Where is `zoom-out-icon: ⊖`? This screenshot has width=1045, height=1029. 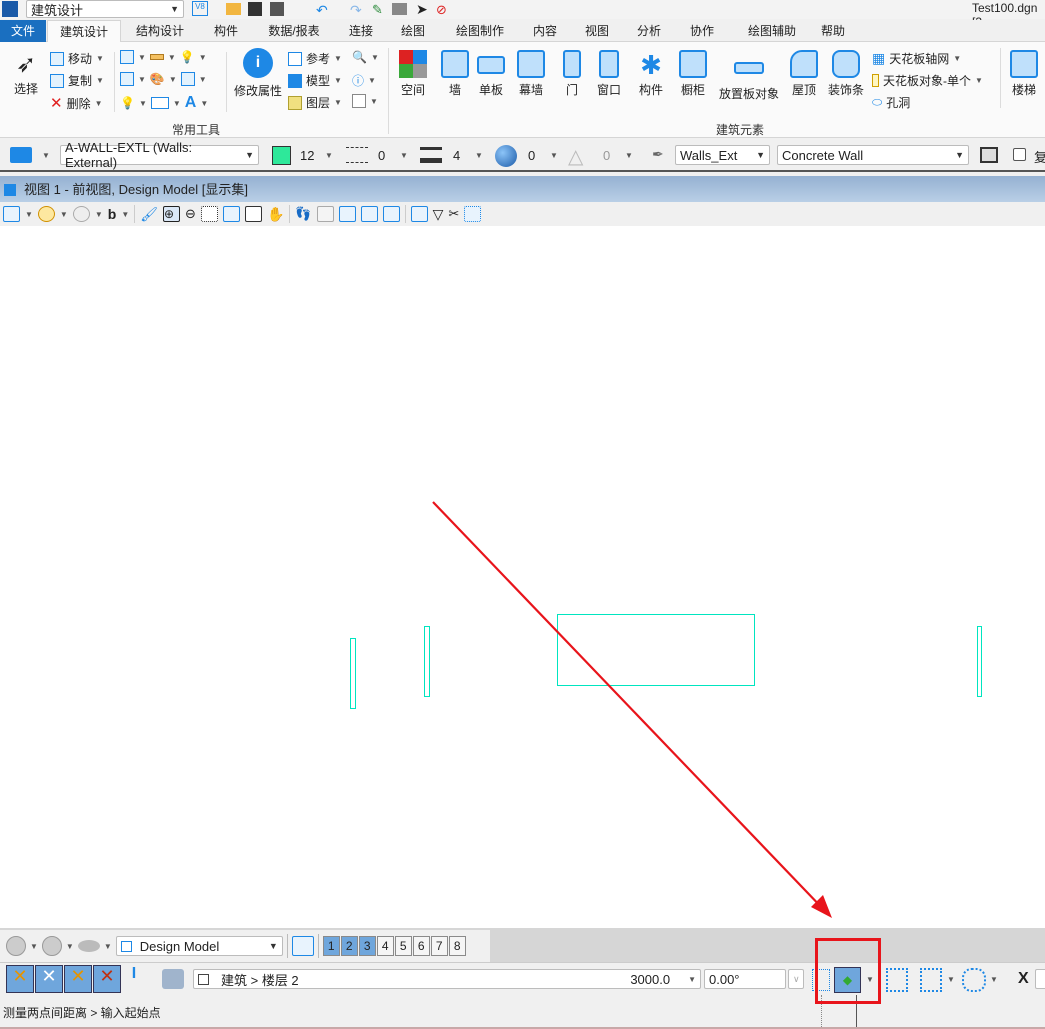
zoom-out-icon: ⊖ is located at coordinates (190, 214).